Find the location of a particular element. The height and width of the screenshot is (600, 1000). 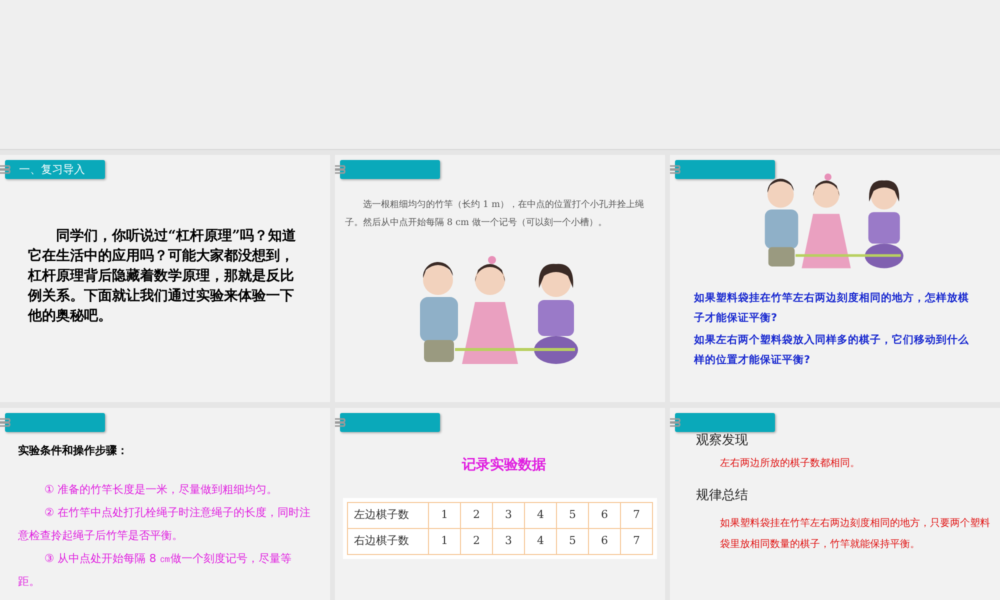

finding-text: 左右两边所放的棋子数都相同。 is located at coordinates (790, 463).